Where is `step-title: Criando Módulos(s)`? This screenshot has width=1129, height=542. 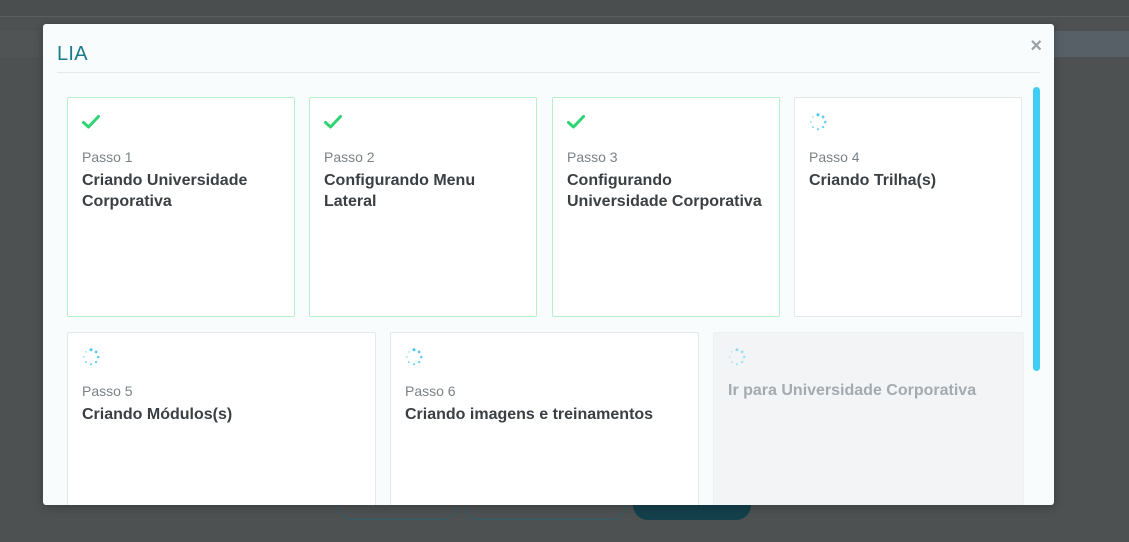
step-title: Criando Módulos(s) is located at coordinates (157, 414).